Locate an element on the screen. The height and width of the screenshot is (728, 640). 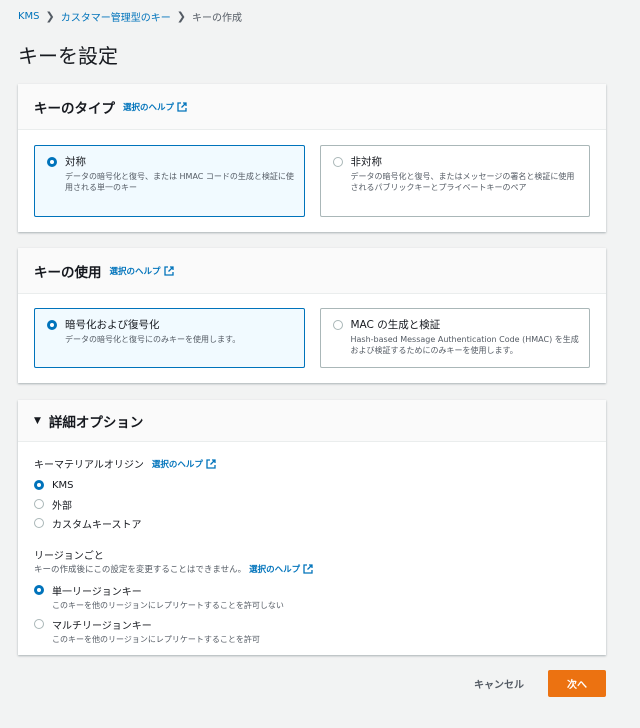
key-usage-title: キーの使用 is located at coordinates (68, 272).